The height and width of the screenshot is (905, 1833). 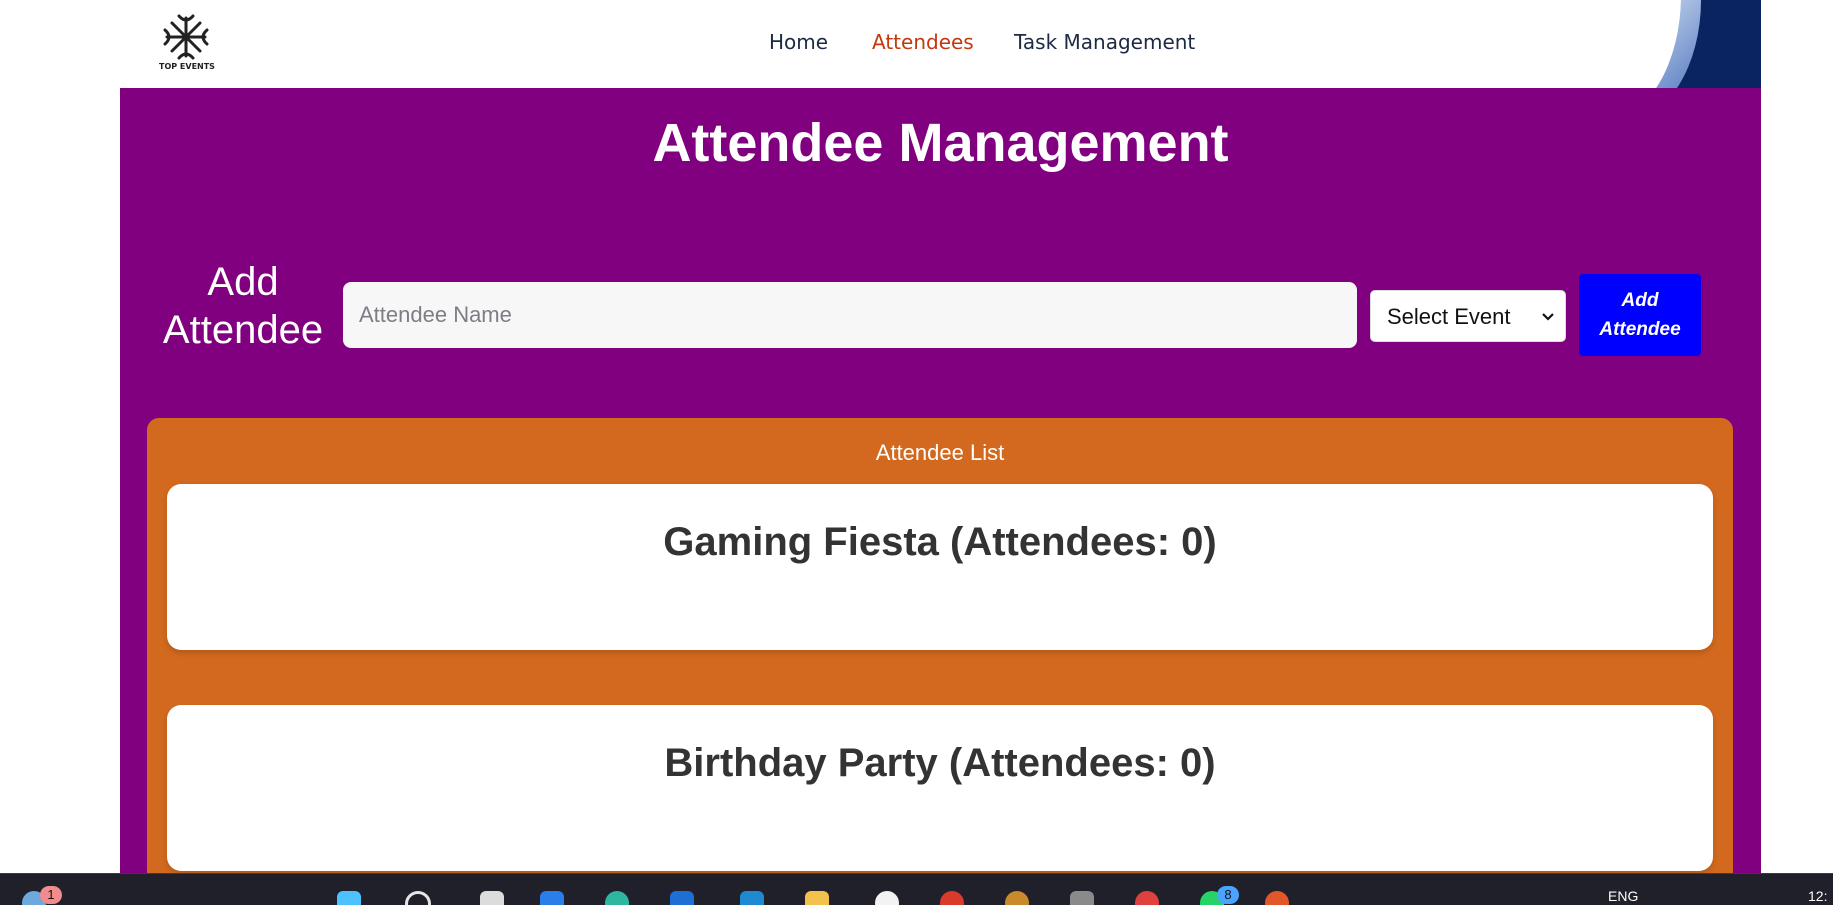 What do you see at coordinates (940, 452) in the screenshot?
I see `attendee-list-title: Attendee List` at bounding box center [940, 452].